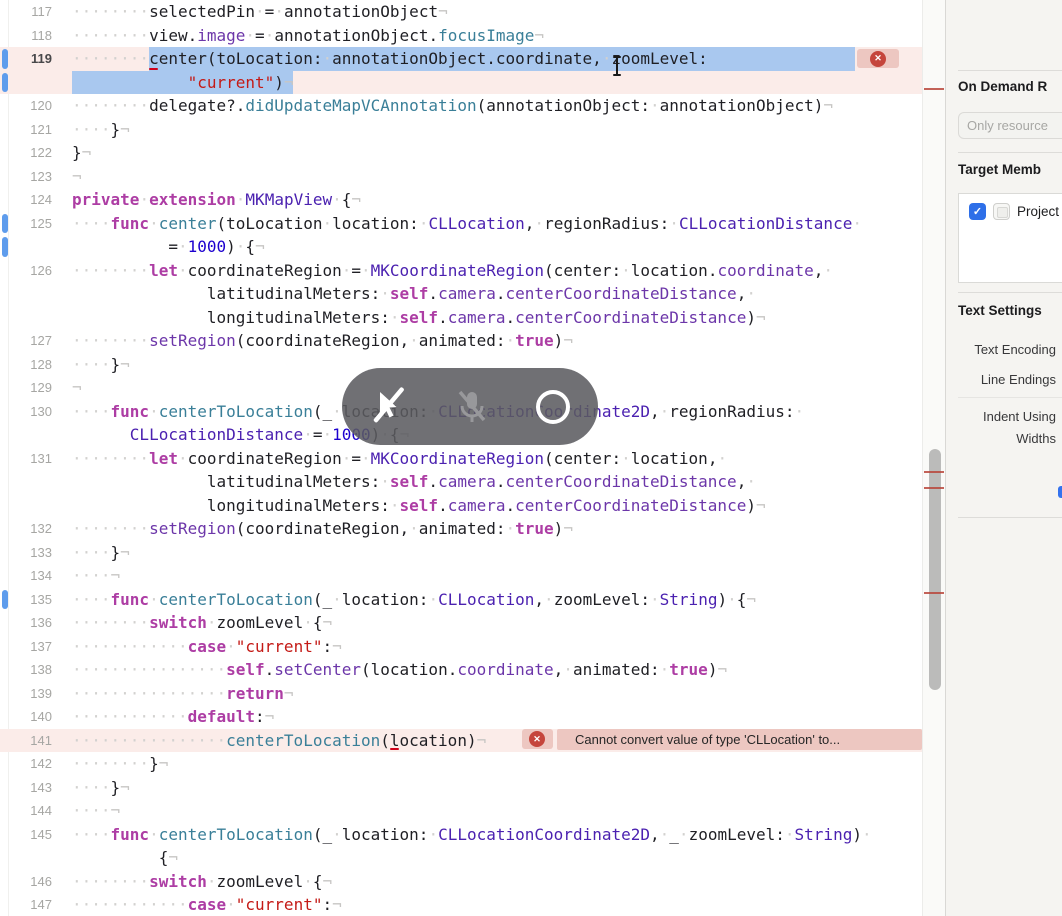  Describe the element at coordinates (202, 622) in the screenshot. I see `code-line-text: ········switch·zoomLevel·{¬` at that location.